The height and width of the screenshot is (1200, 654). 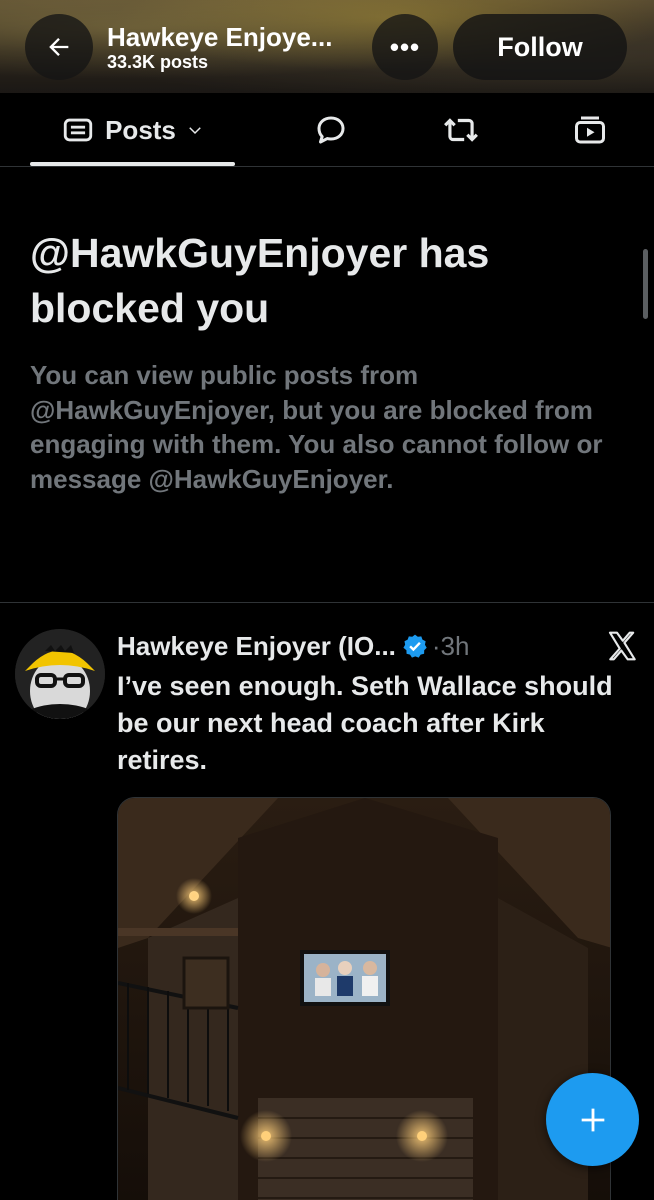 I want to click on x-logo-icon, so click(x=622, y=646).